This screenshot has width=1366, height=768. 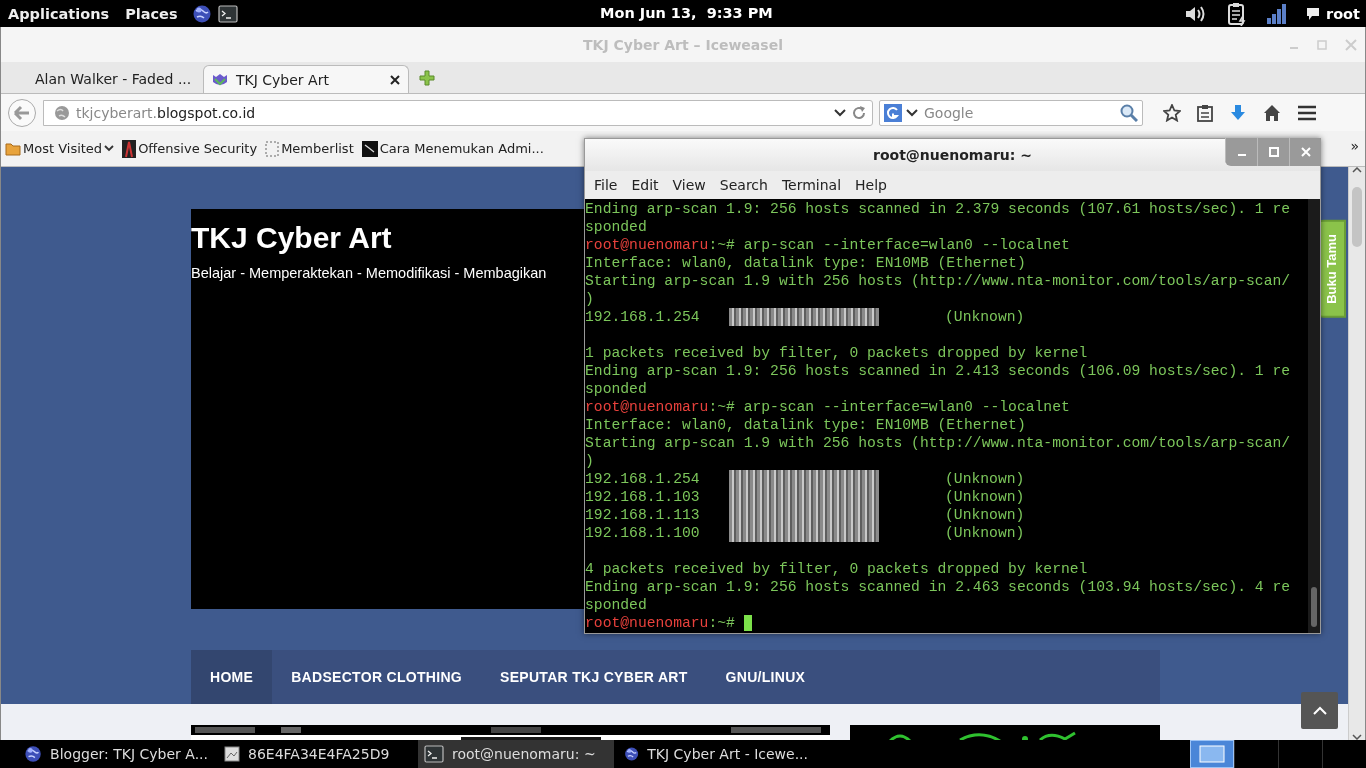 I want to click on menu-item: Help, so click(x=871, y=185).